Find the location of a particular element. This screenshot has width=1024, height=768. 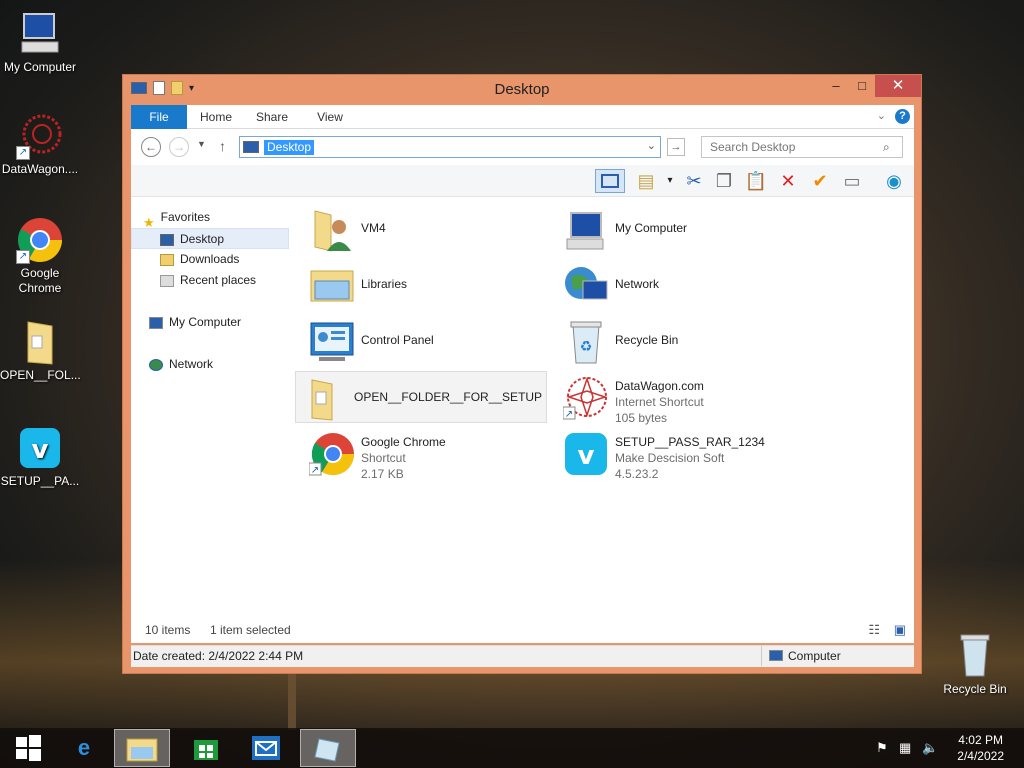

mail-icon is located at coordinates (266, 748).